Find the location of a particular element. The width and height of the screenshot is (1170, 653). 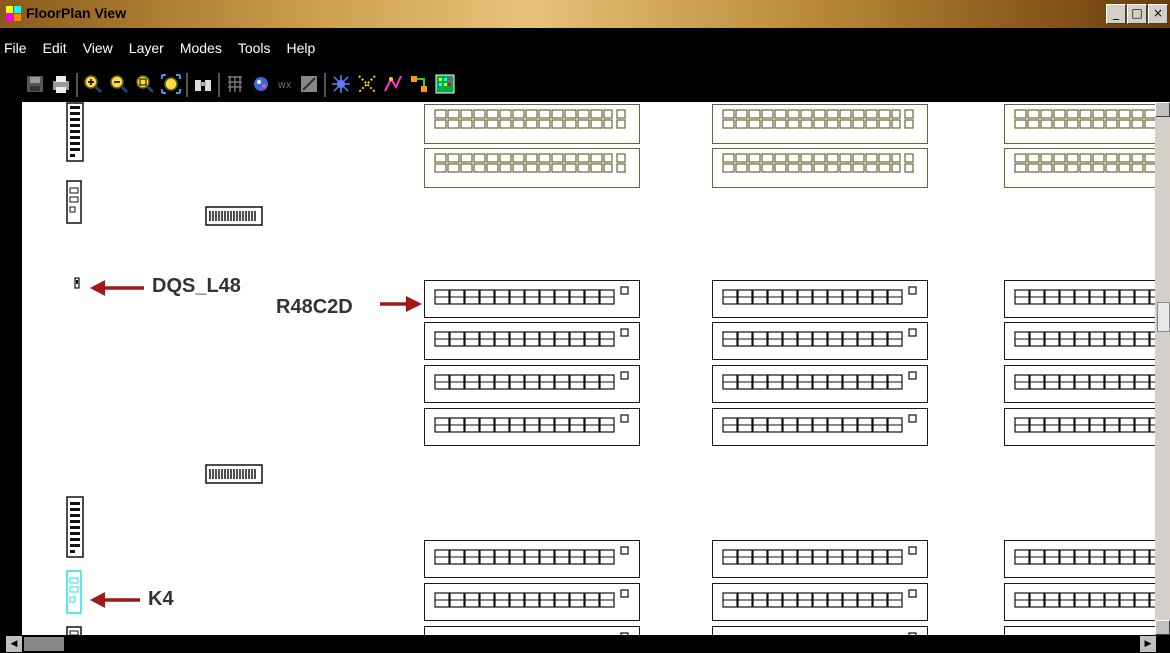

maximize-button: □ is located at coordinates (1137, 14).